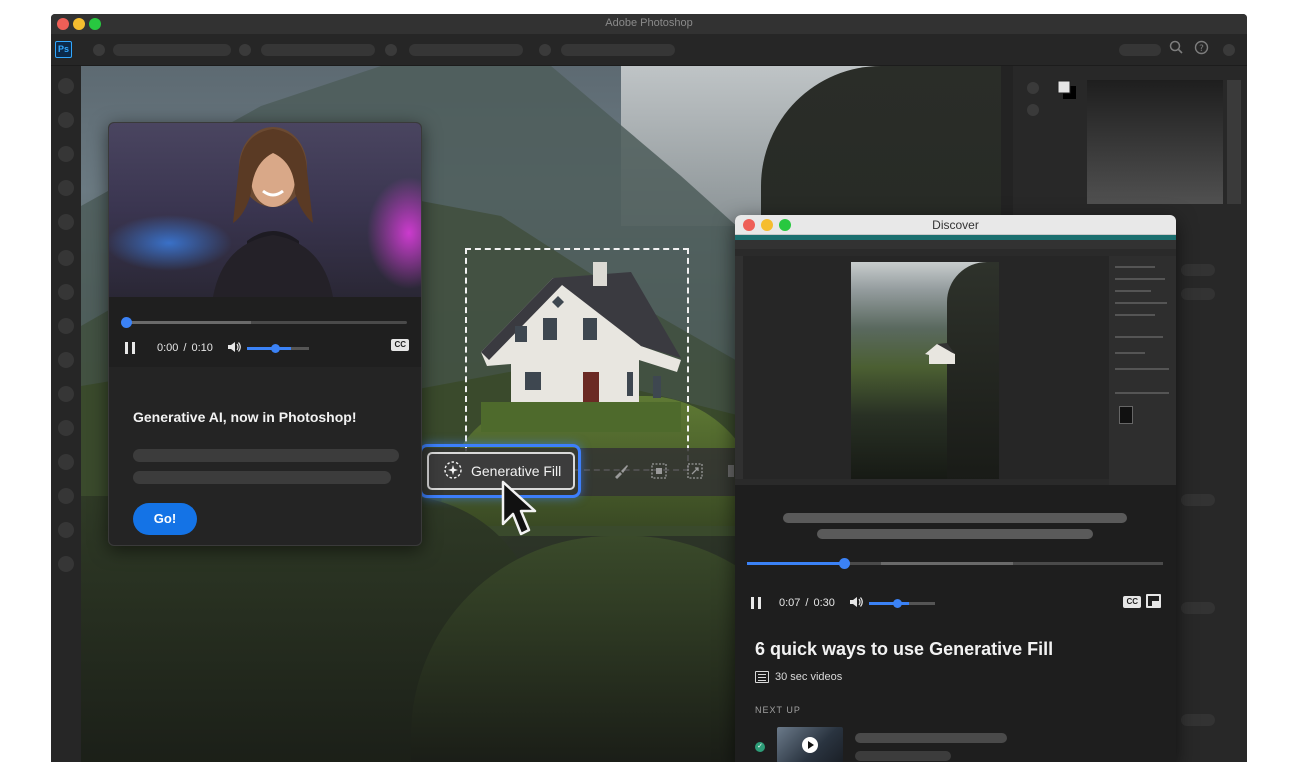 Image resolution: width=1289 pixels, height=778 pixels. What do you see at coordinates (1234, 142) in the screenshot?
I see `hue-slider` at bounding box center [1234, 142].